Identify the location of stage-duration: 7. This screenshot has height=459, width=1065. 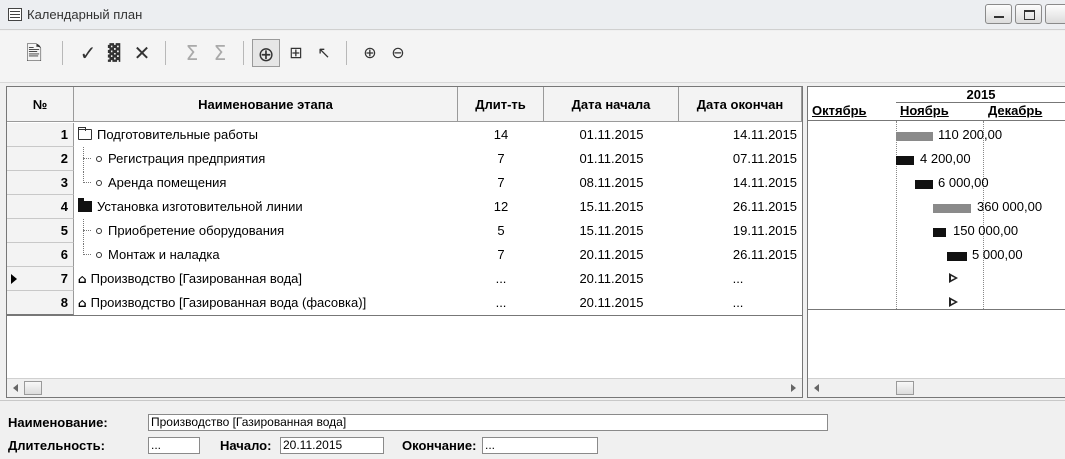
(501, 158).